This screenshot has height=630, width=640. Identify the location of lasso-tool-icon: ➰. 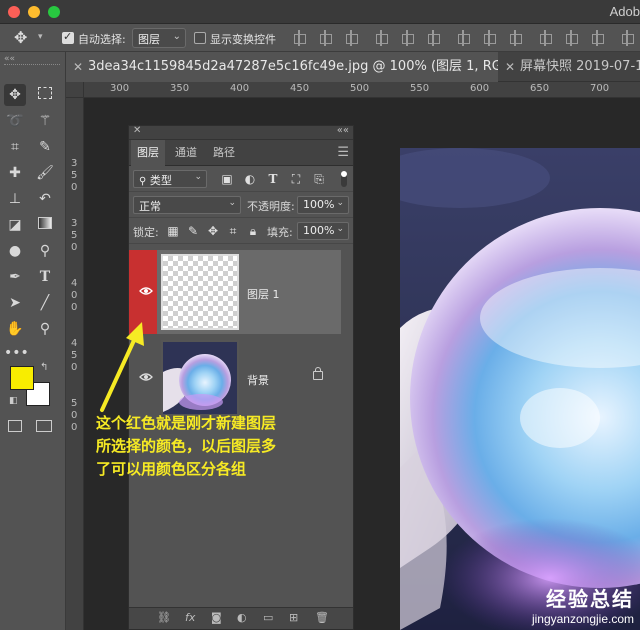
(15, 121).